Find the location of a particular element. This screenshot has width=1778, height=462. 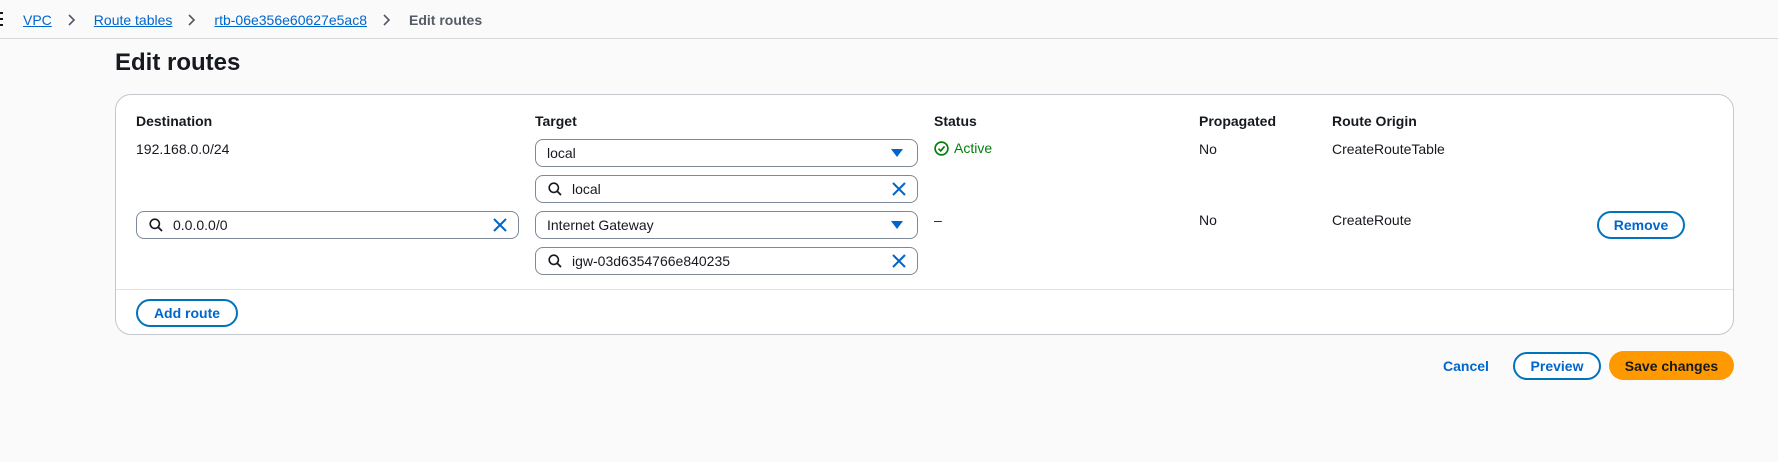

status-text: Active is located at coordinates (973, 148).